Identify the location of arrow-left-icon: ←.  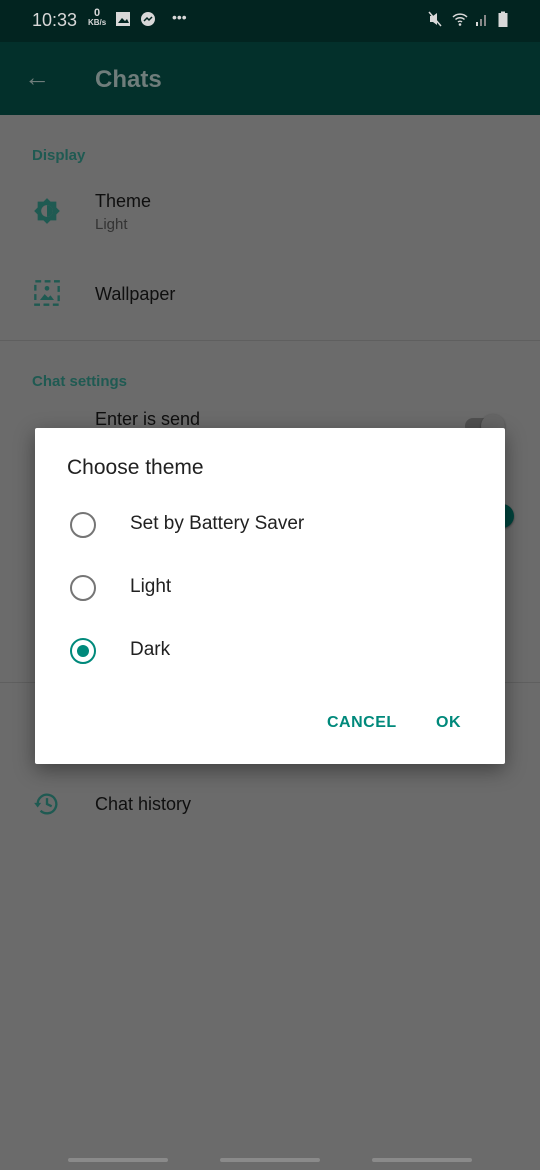
(37, 77).